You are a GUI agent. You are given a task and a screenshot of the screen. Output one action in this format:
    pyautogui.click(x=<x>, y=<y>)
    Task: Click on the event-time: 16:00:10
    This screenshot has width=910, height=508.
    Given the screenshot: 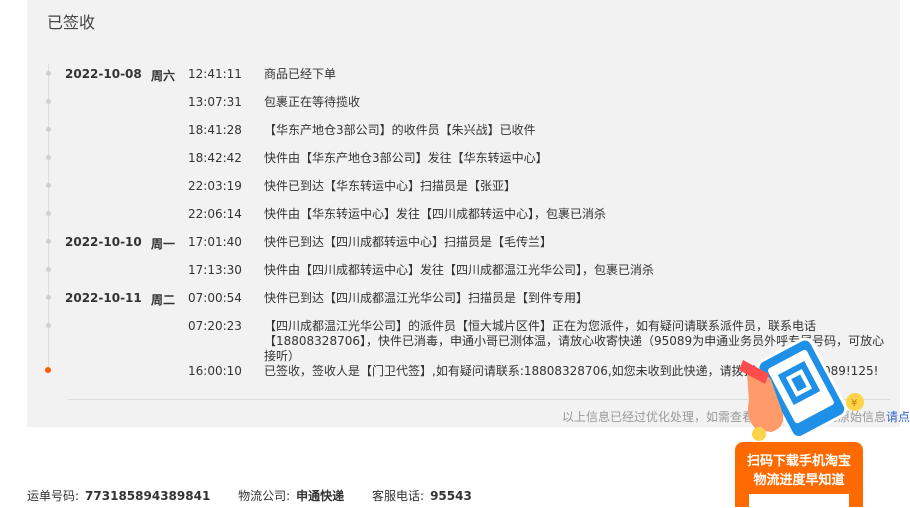 What is the action you would take?
    pyautogui.click(x=215, y=371)
    